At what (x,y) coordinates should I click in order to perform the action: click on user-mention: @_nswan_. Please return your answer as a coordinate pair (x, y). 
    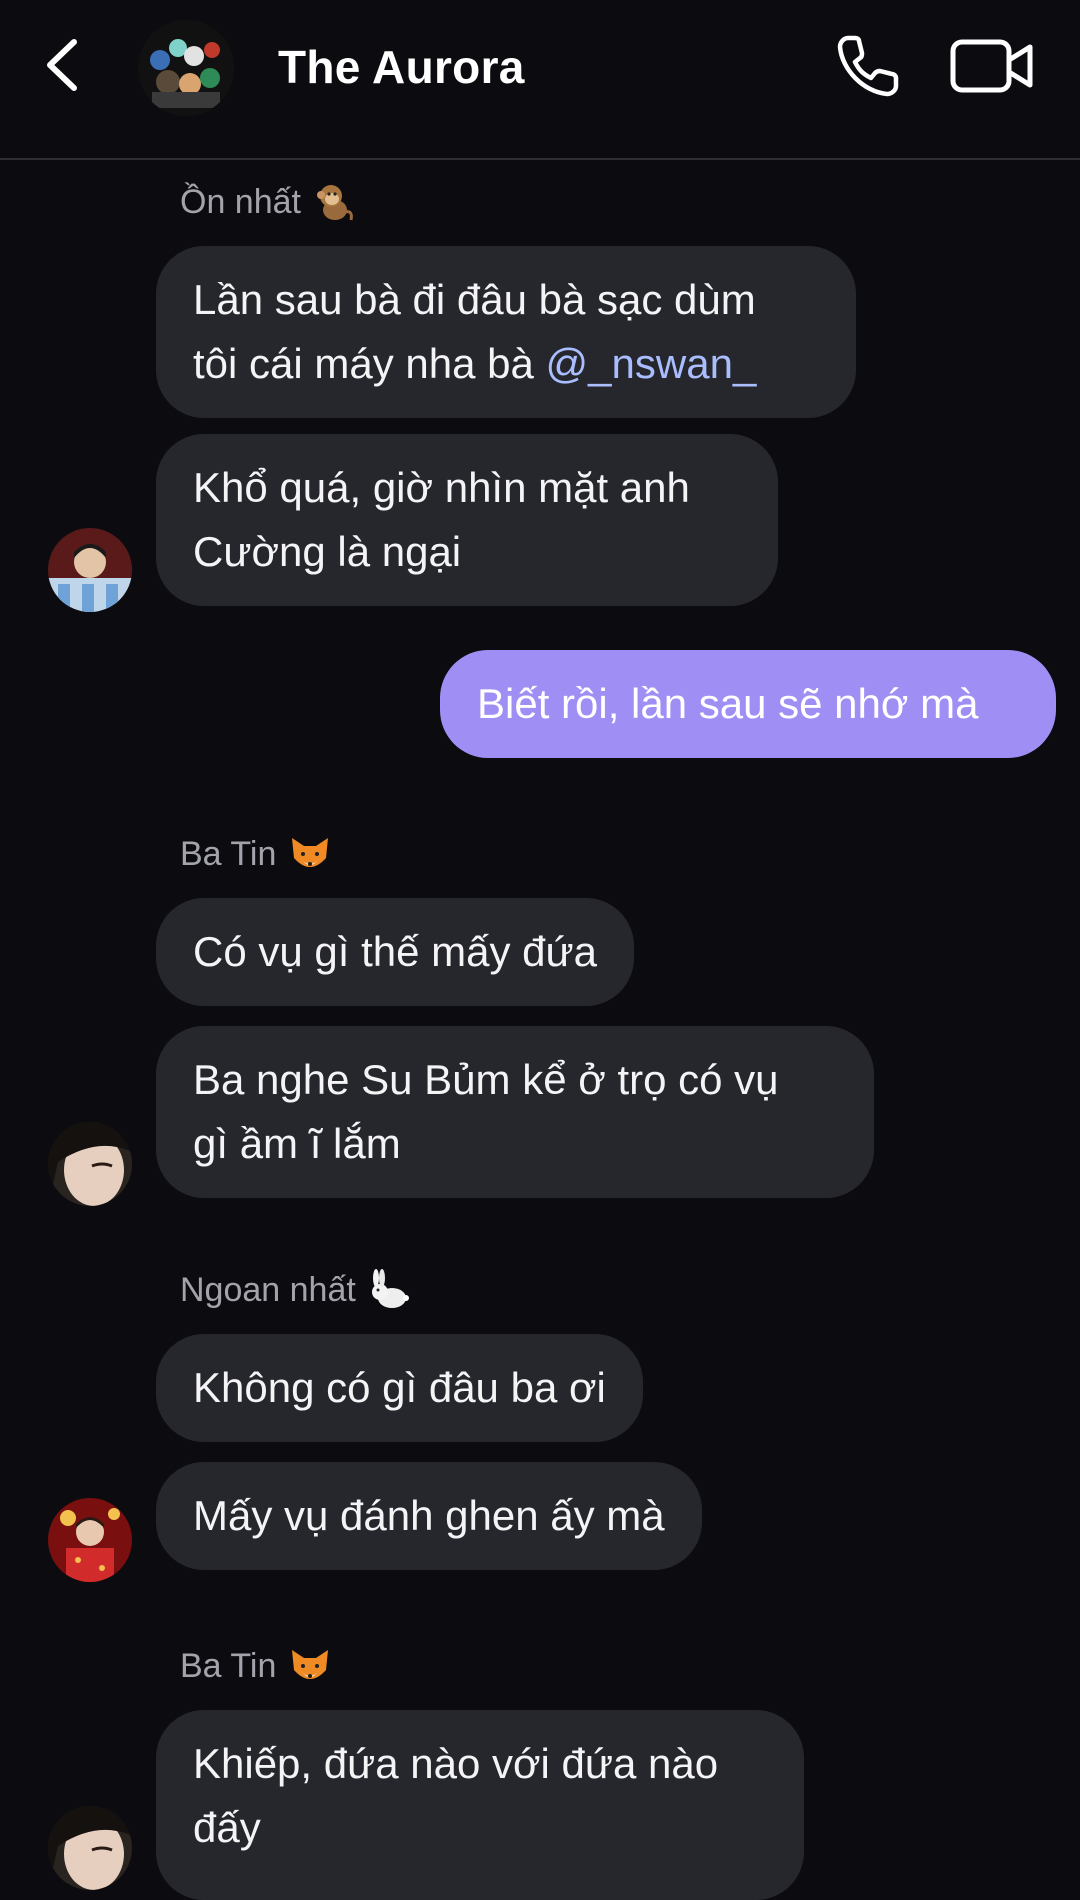
    Looking at the image, I should click on (651, 363).